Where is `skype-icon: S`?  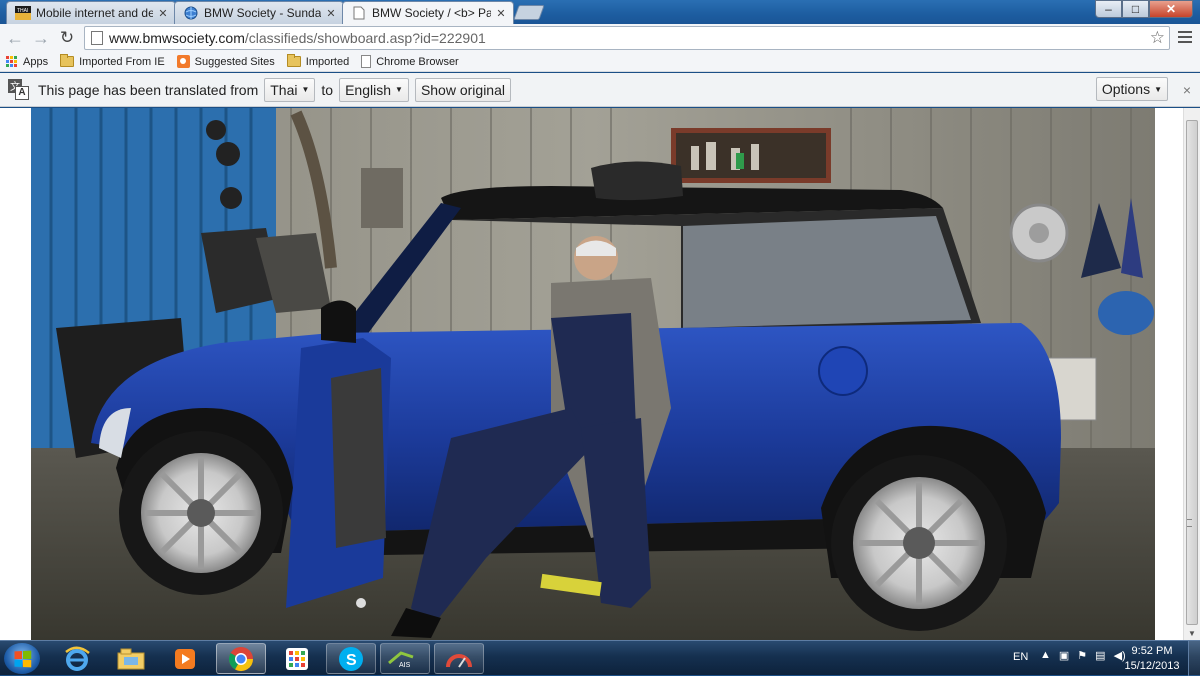 skype-icon: S is located at coordinates (351, 658).